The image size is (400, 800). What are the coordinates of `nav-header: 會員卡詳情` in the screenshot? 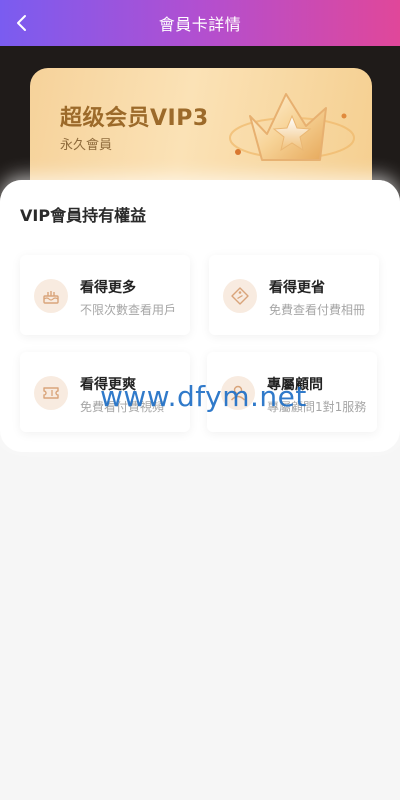 It's located at (200, 23).